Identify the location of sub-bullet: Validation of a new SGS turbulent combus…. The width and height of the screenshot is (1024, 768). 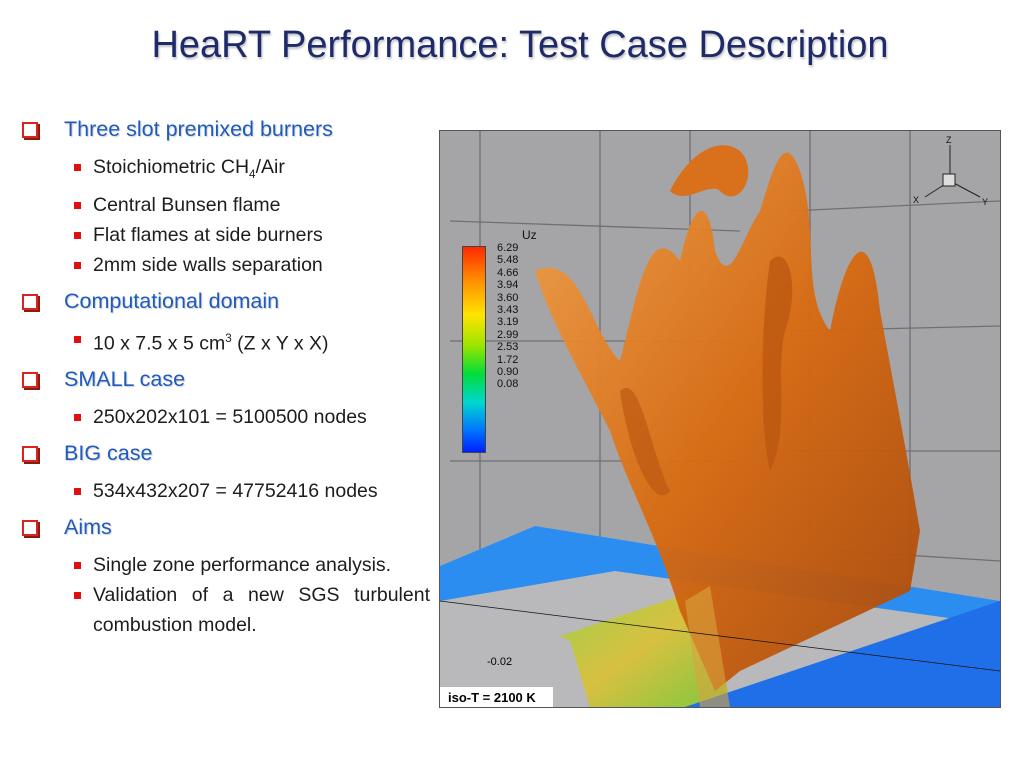
(226, 610).